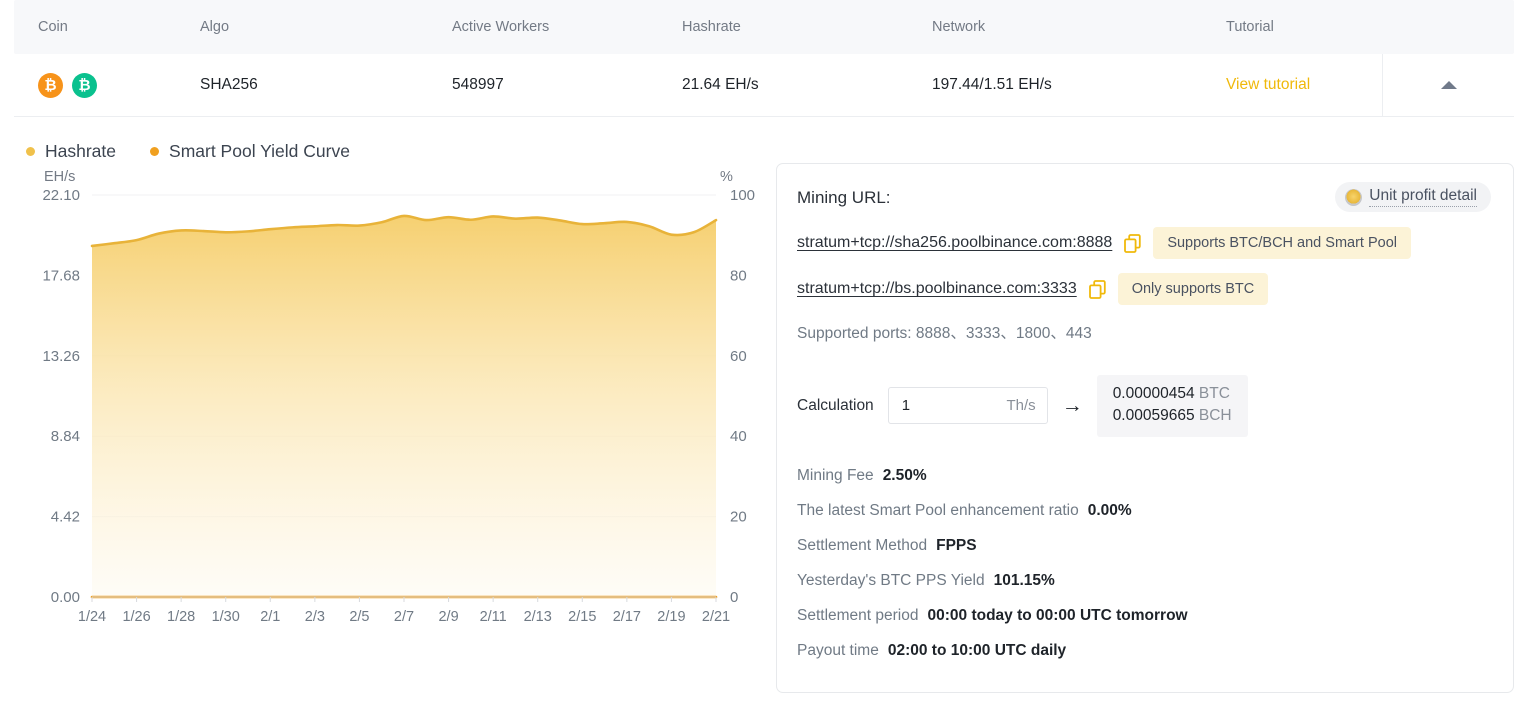 The image size is (1528, 726). I want to click on result-value-btc: 0.00000454, so click(1153, 393).